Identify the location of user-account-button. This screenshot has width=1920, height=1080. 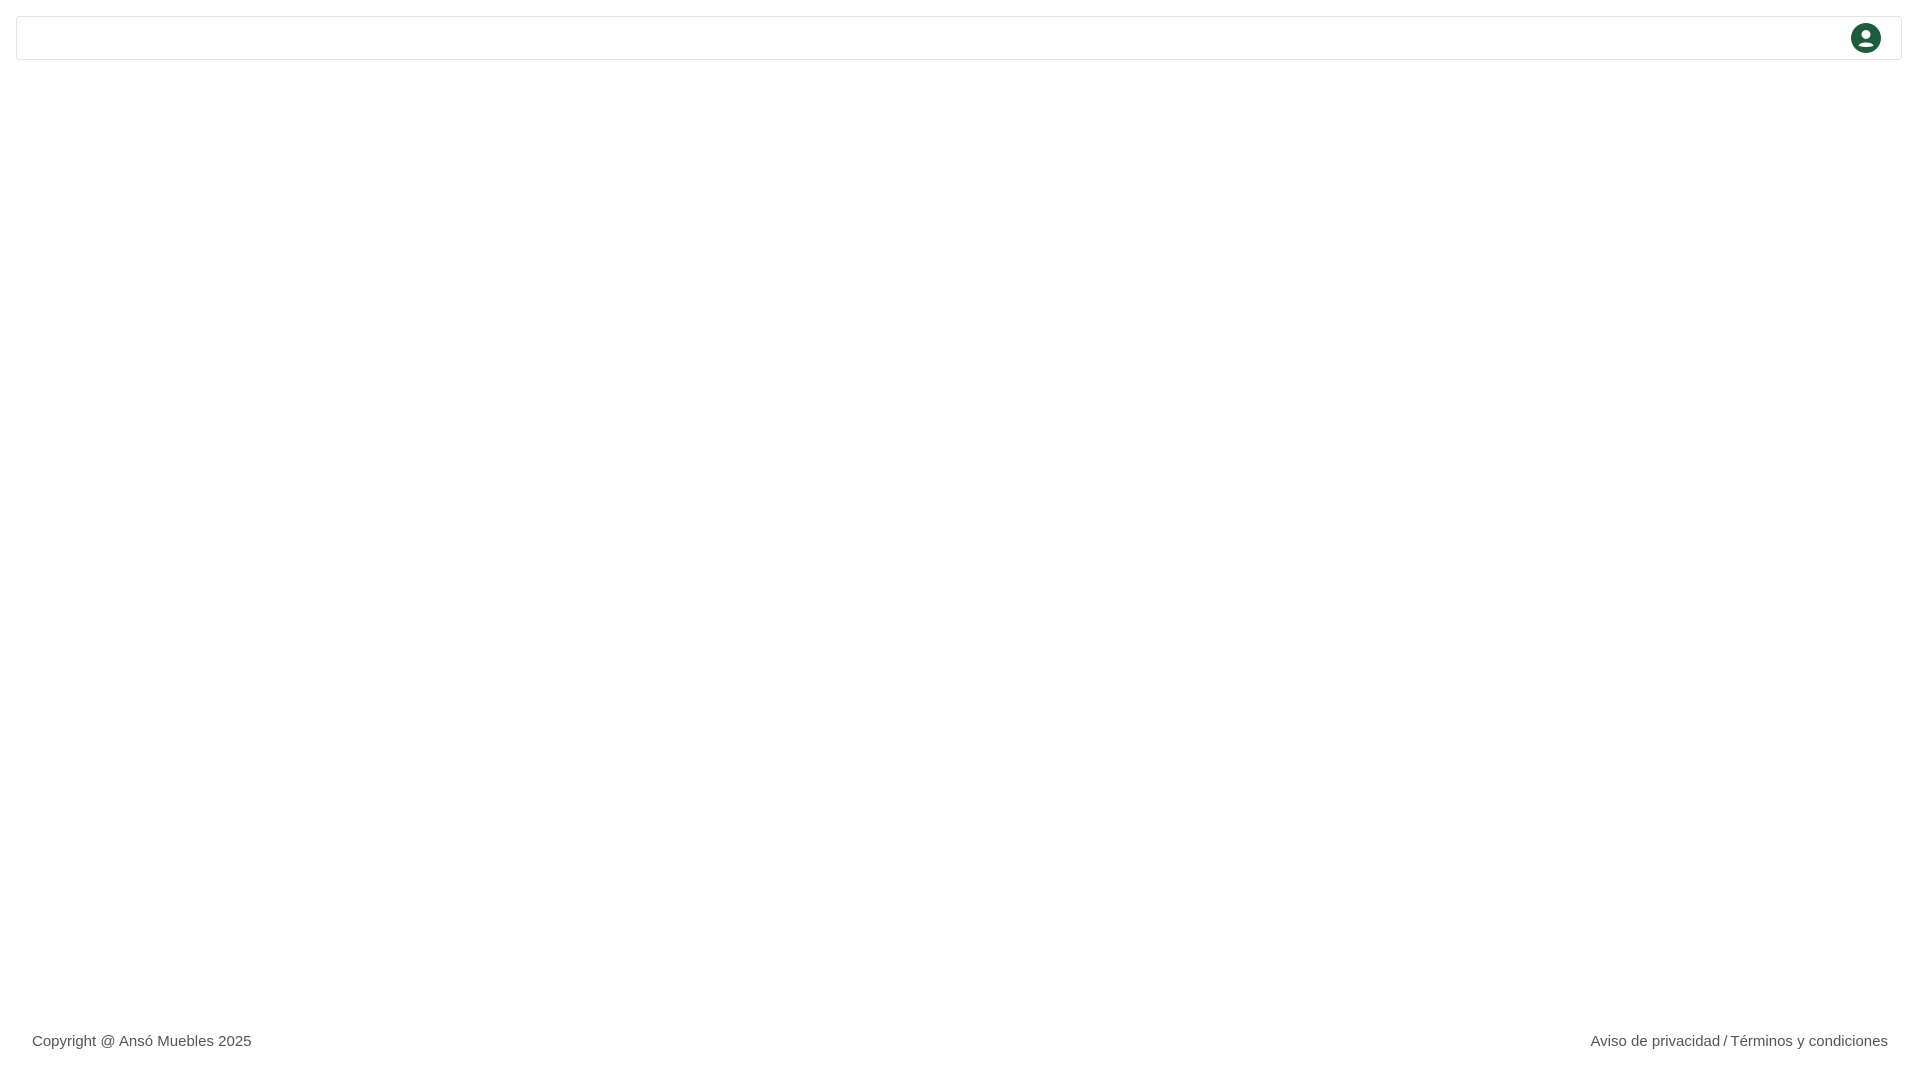
(1866, 38).